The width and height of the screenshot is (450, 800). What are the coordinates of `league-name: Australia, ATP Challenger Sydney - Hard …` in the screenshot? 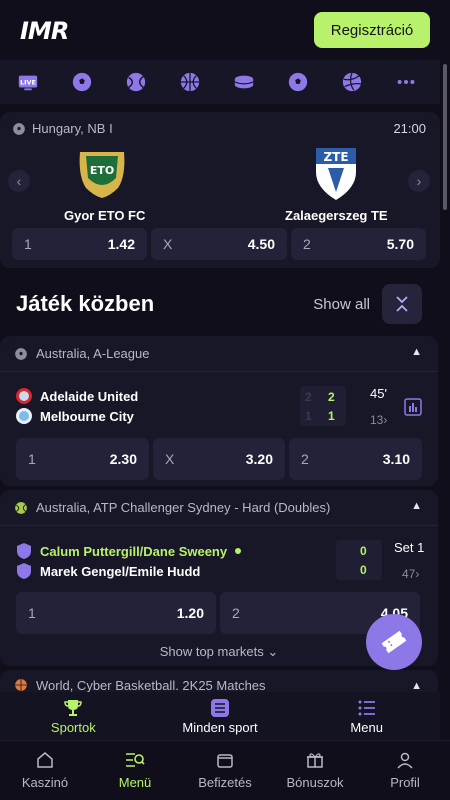 It's located at (183, 507).